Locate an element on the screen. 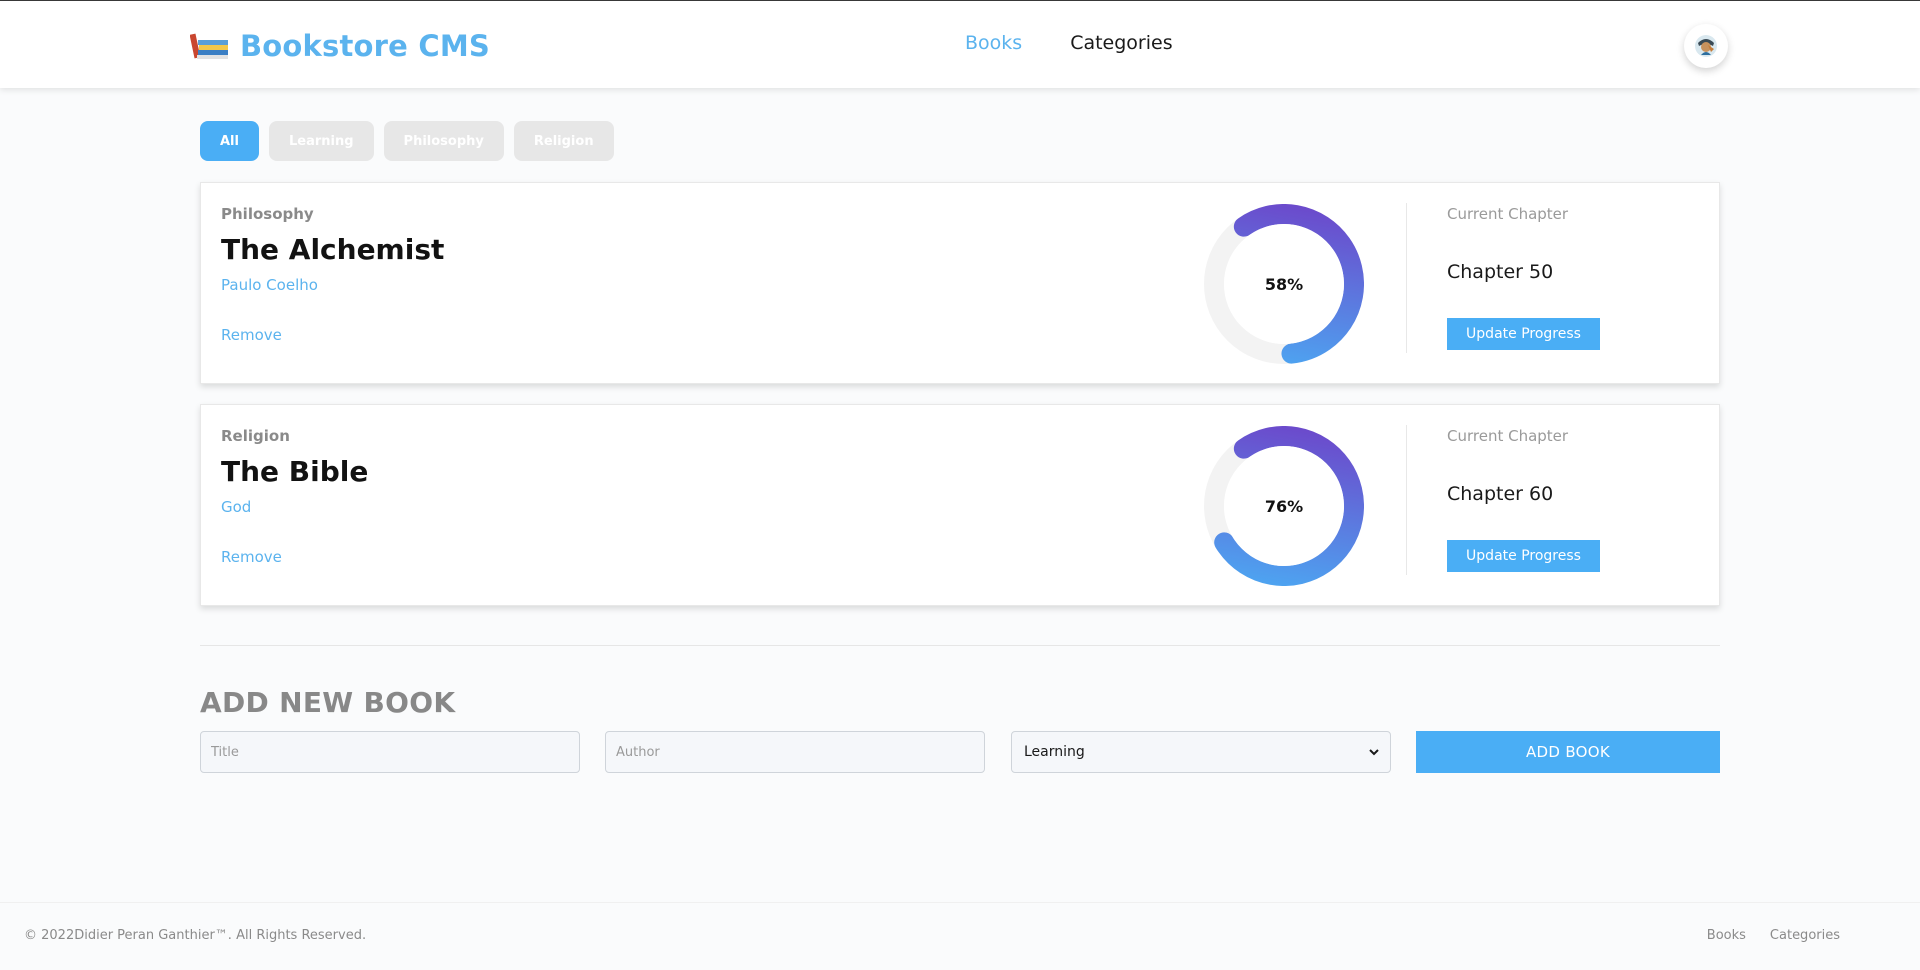 The image size is (1920, 970). title-input is located at coordinates (390, 752).